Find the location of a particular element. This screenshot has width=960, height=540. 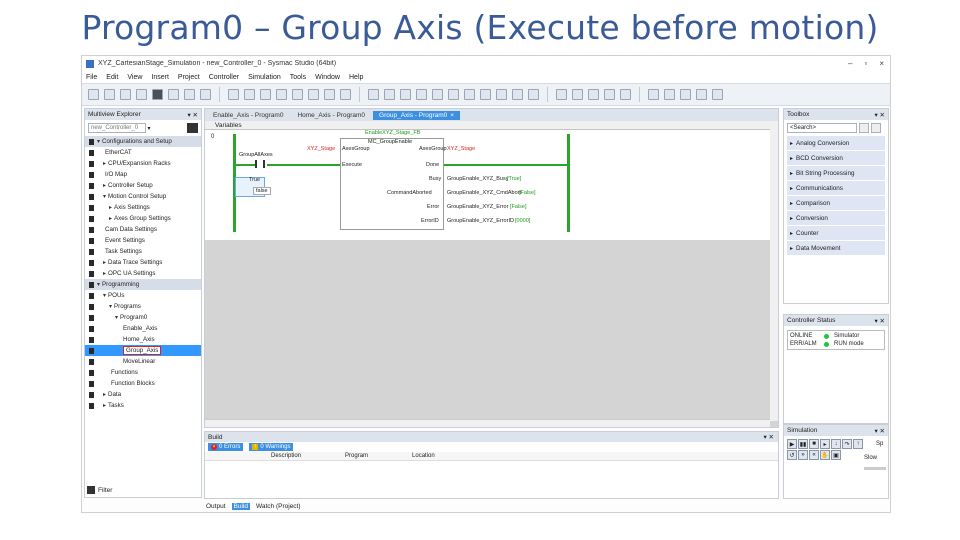

bottom-tab: Build is located at coordinates (240, 506).